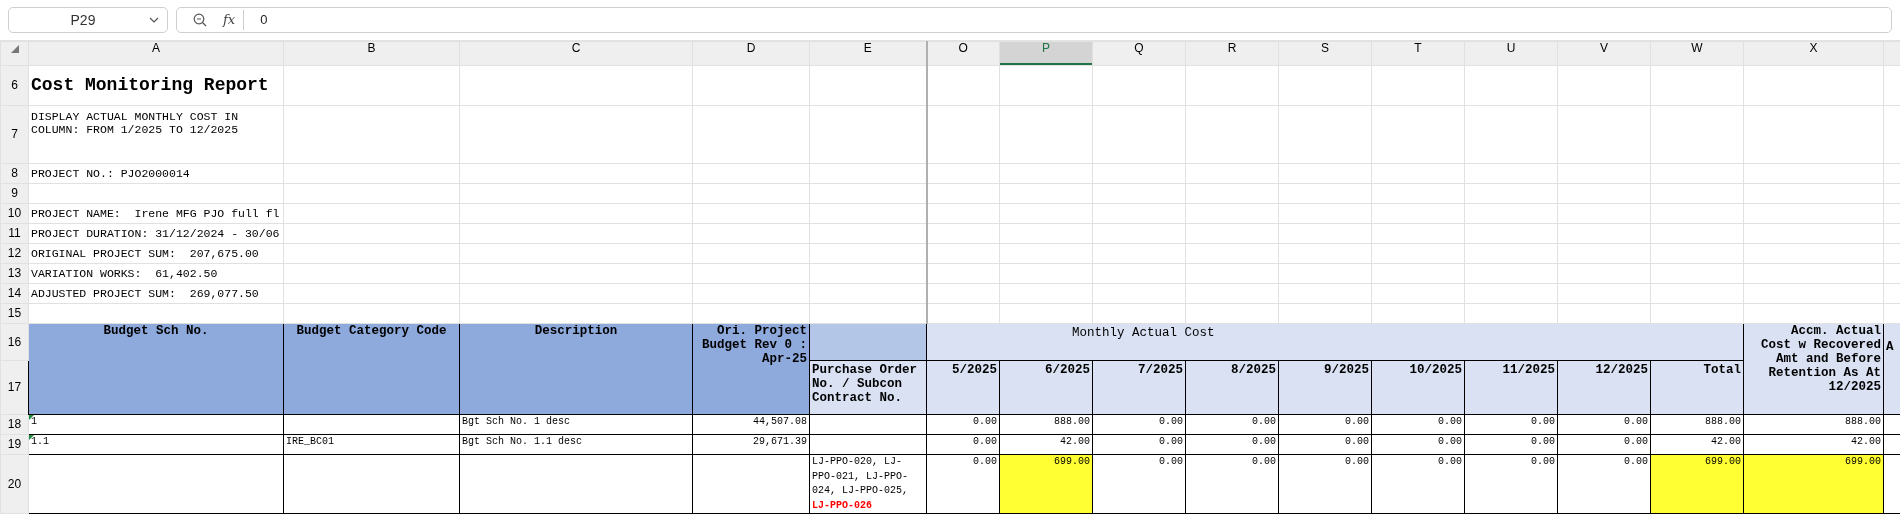 This screenshot has height=516, width=1900. What do you see at coordinates (1820, 359) in the screenshot?
I see `column-heading: Accm. Actual Cost w Recovered Amt and Before Retention As At 12/2025` at bounding box center [1820, 359].